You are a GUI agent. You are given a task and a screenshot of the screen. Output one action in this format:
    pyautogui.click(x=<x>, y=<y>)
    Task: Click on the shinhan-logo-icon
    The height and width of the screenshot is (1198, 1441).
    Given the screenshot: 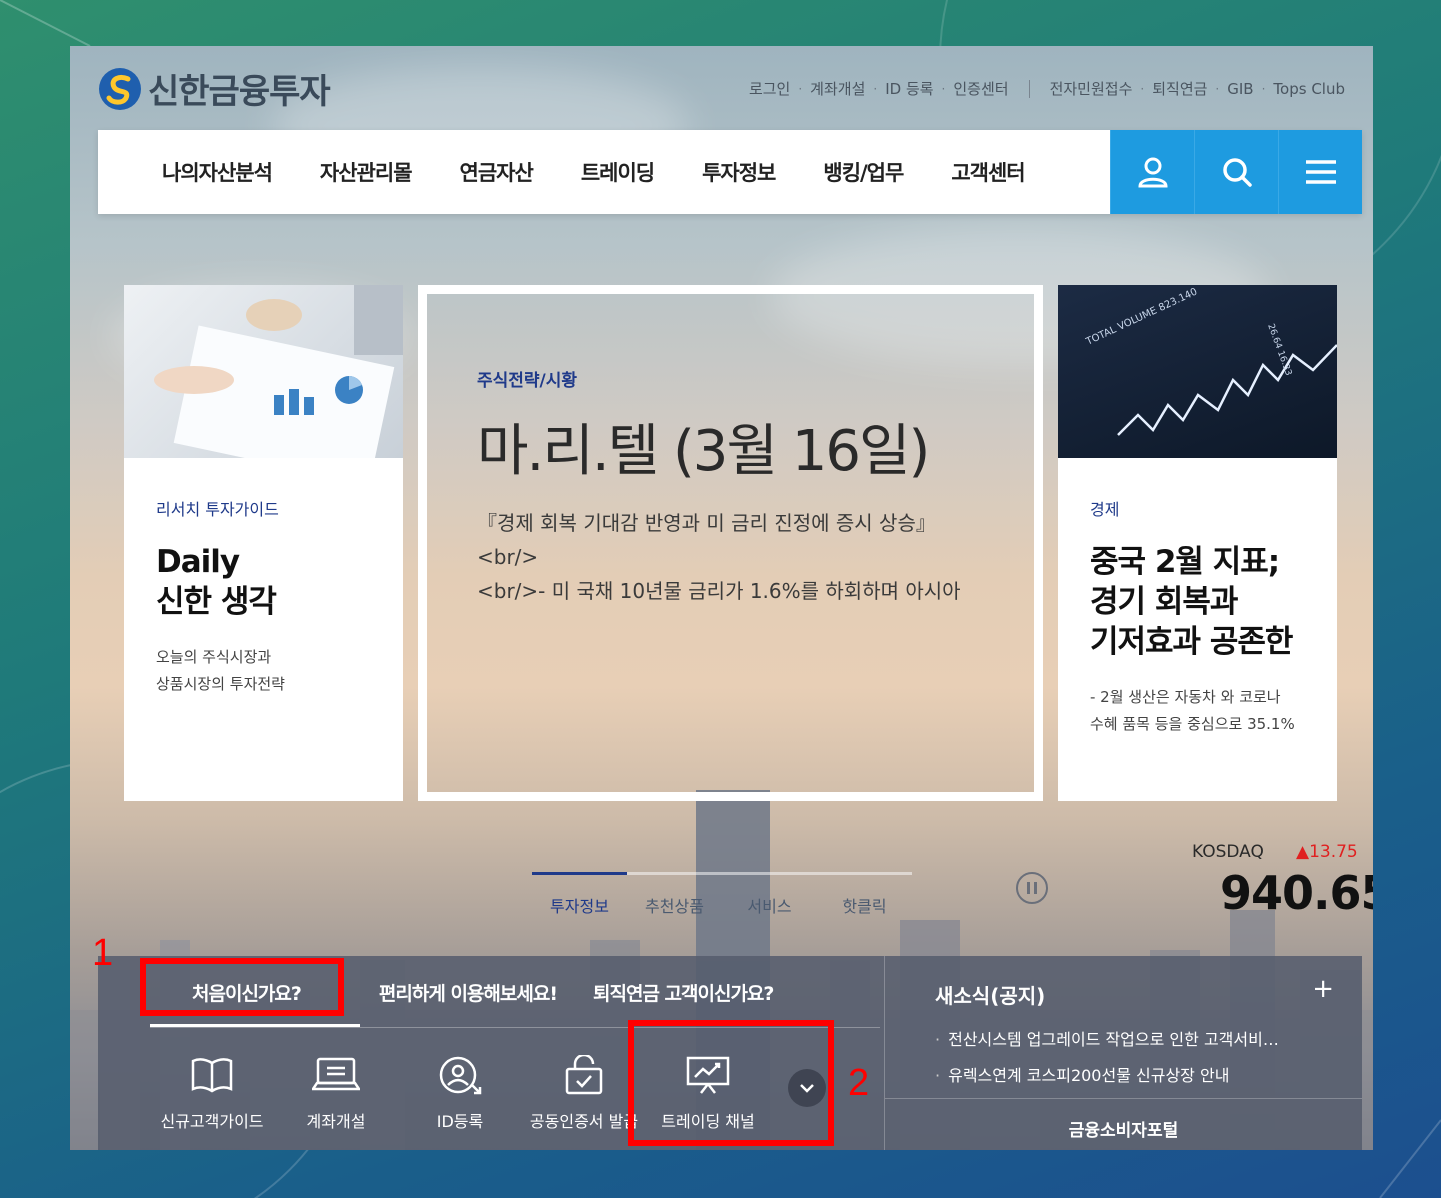 What is the action you would take?
    pyautogui.click(x=120, y=88)
    